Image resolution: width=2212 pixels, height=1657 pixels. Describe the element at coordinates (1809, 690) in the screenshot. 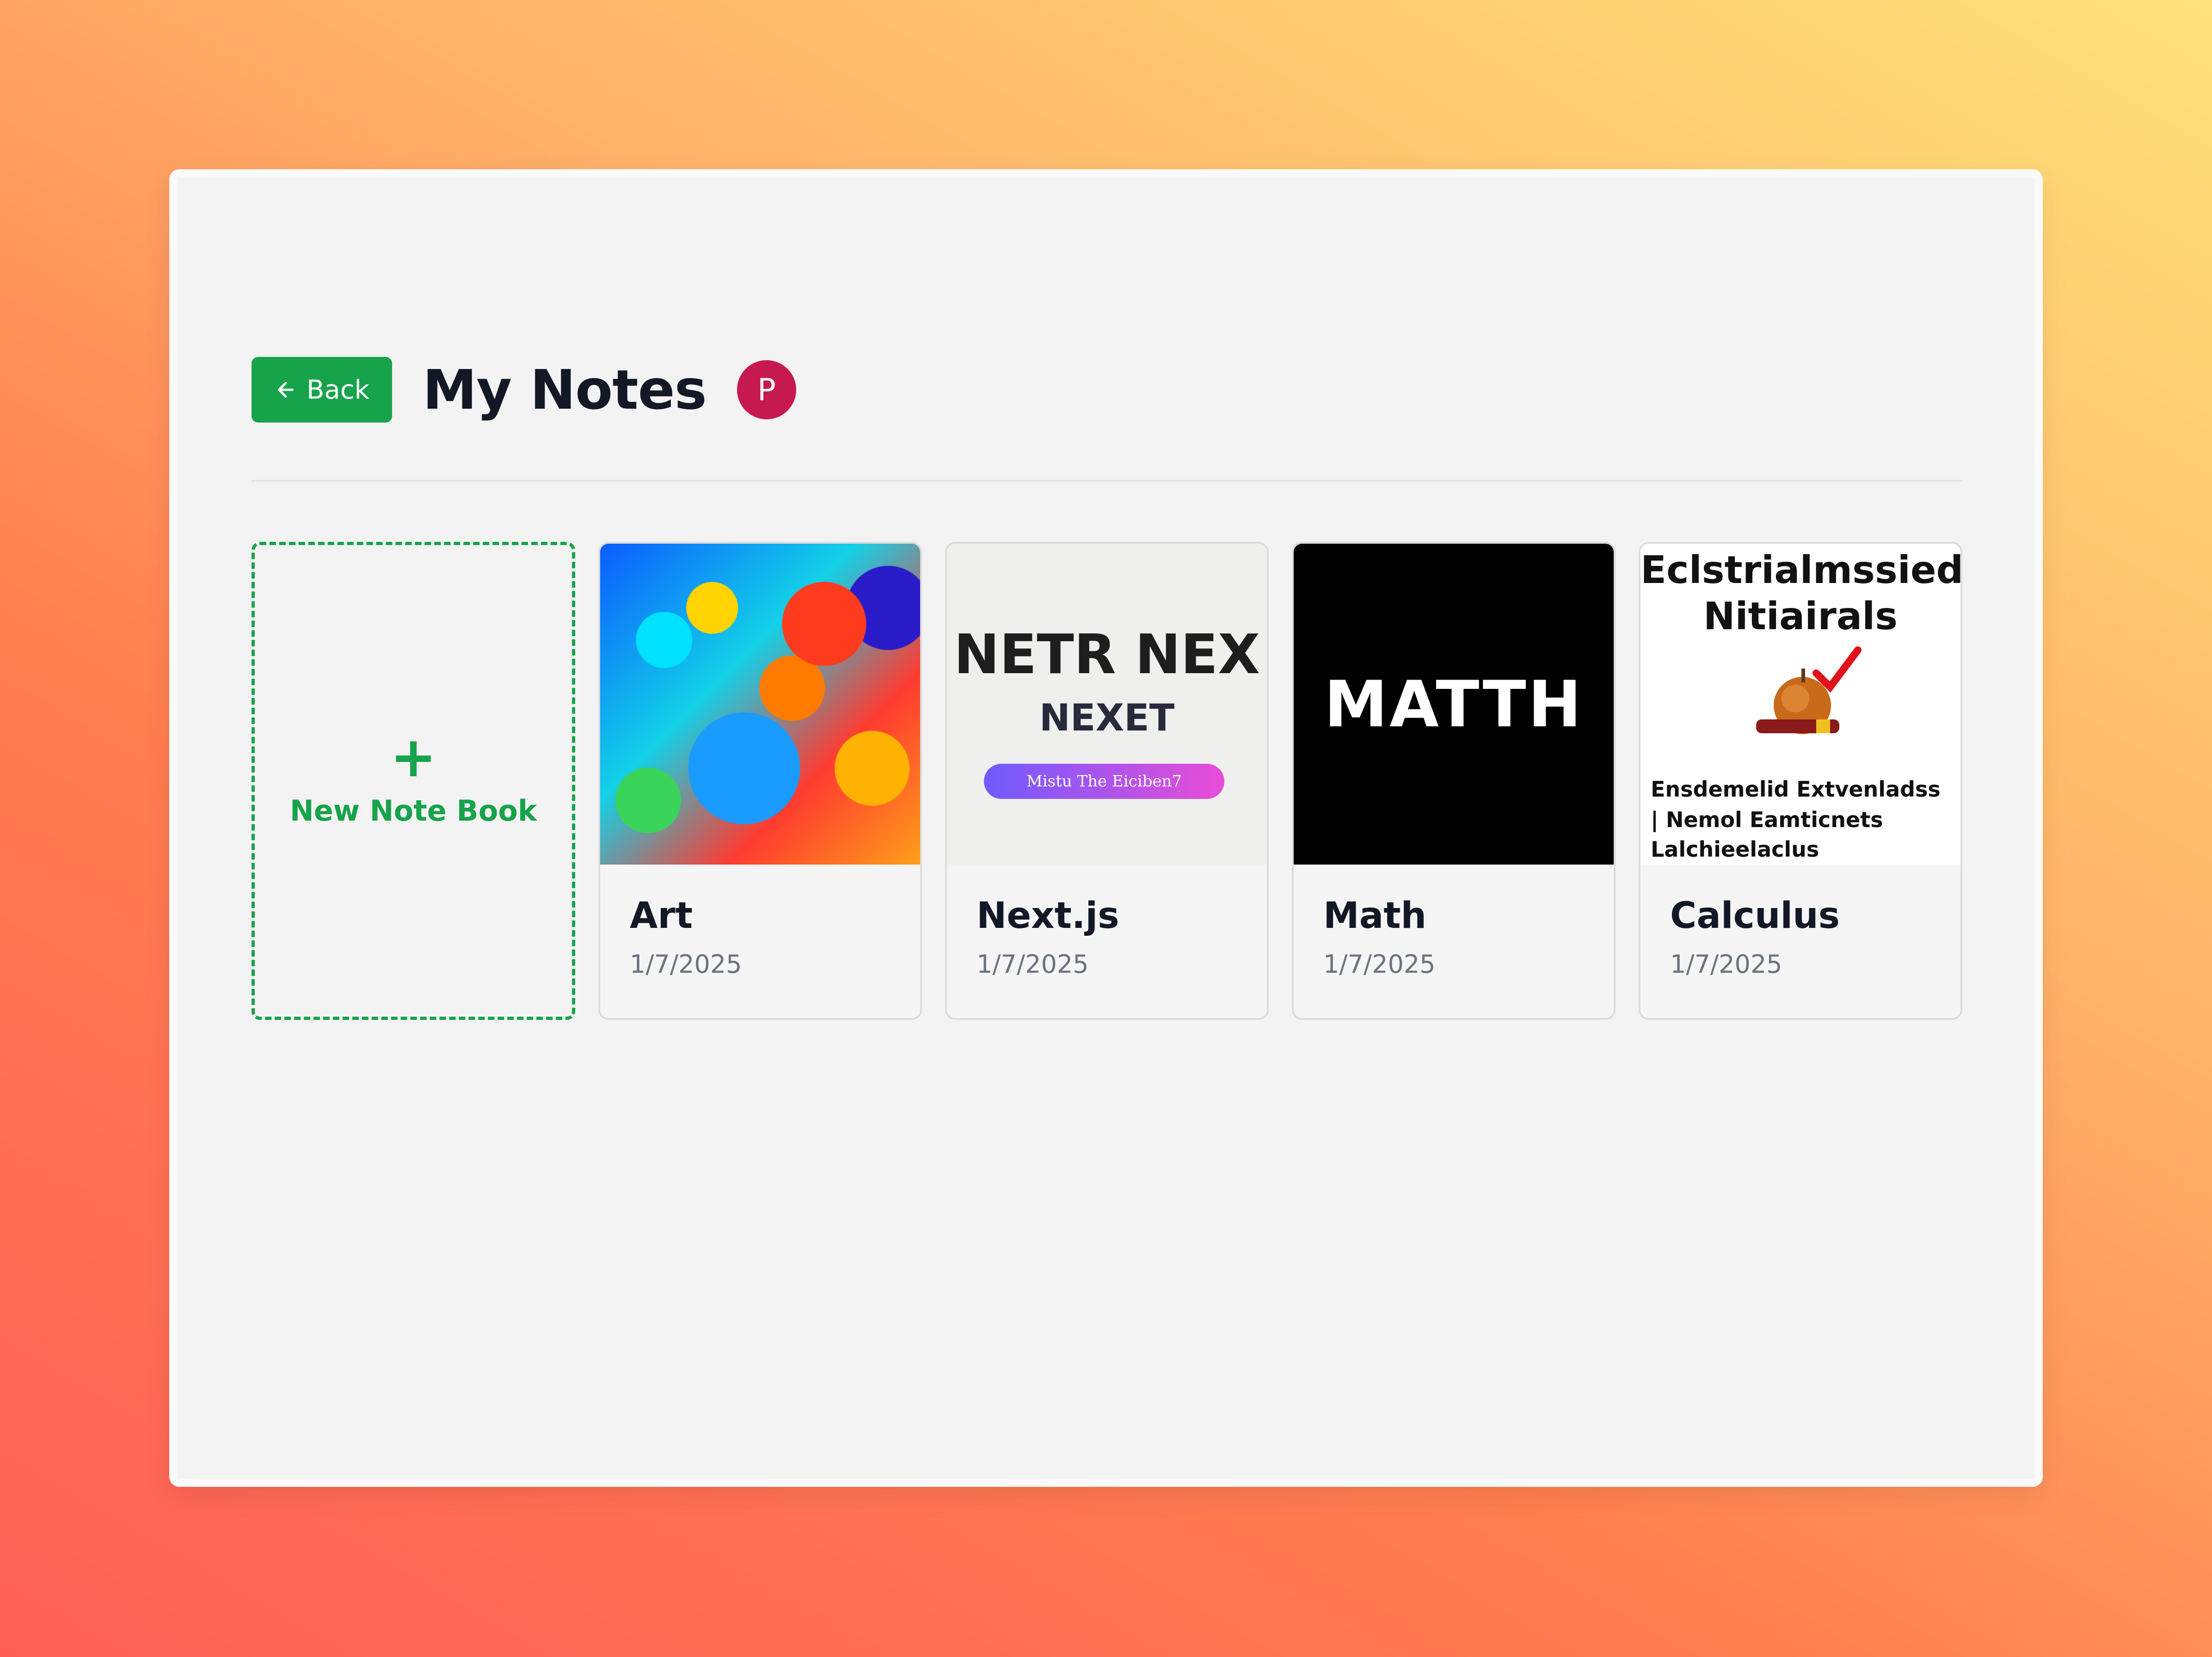

I see `apple-icon` at that location.